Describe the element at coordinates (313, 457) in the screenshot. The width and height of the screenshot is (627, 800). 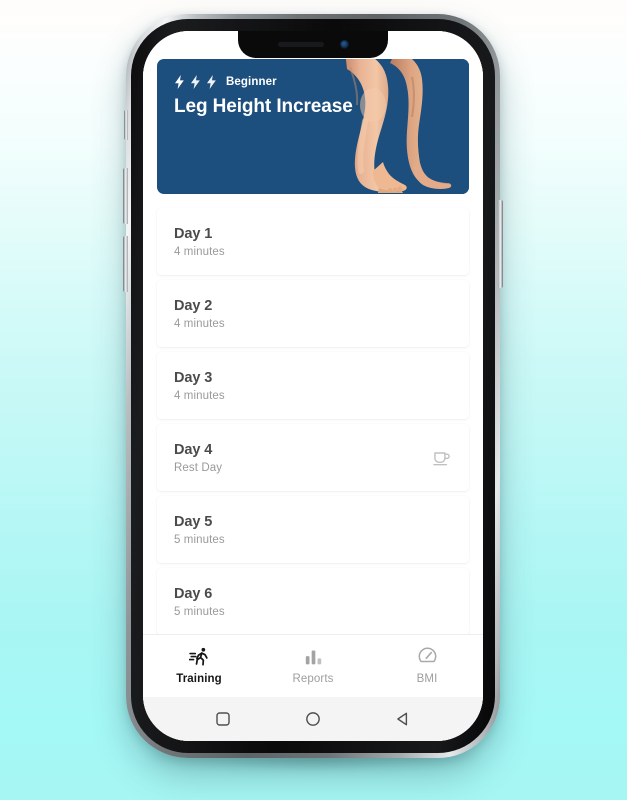
I see `list-item: Day 4 Rest Day` at that location.